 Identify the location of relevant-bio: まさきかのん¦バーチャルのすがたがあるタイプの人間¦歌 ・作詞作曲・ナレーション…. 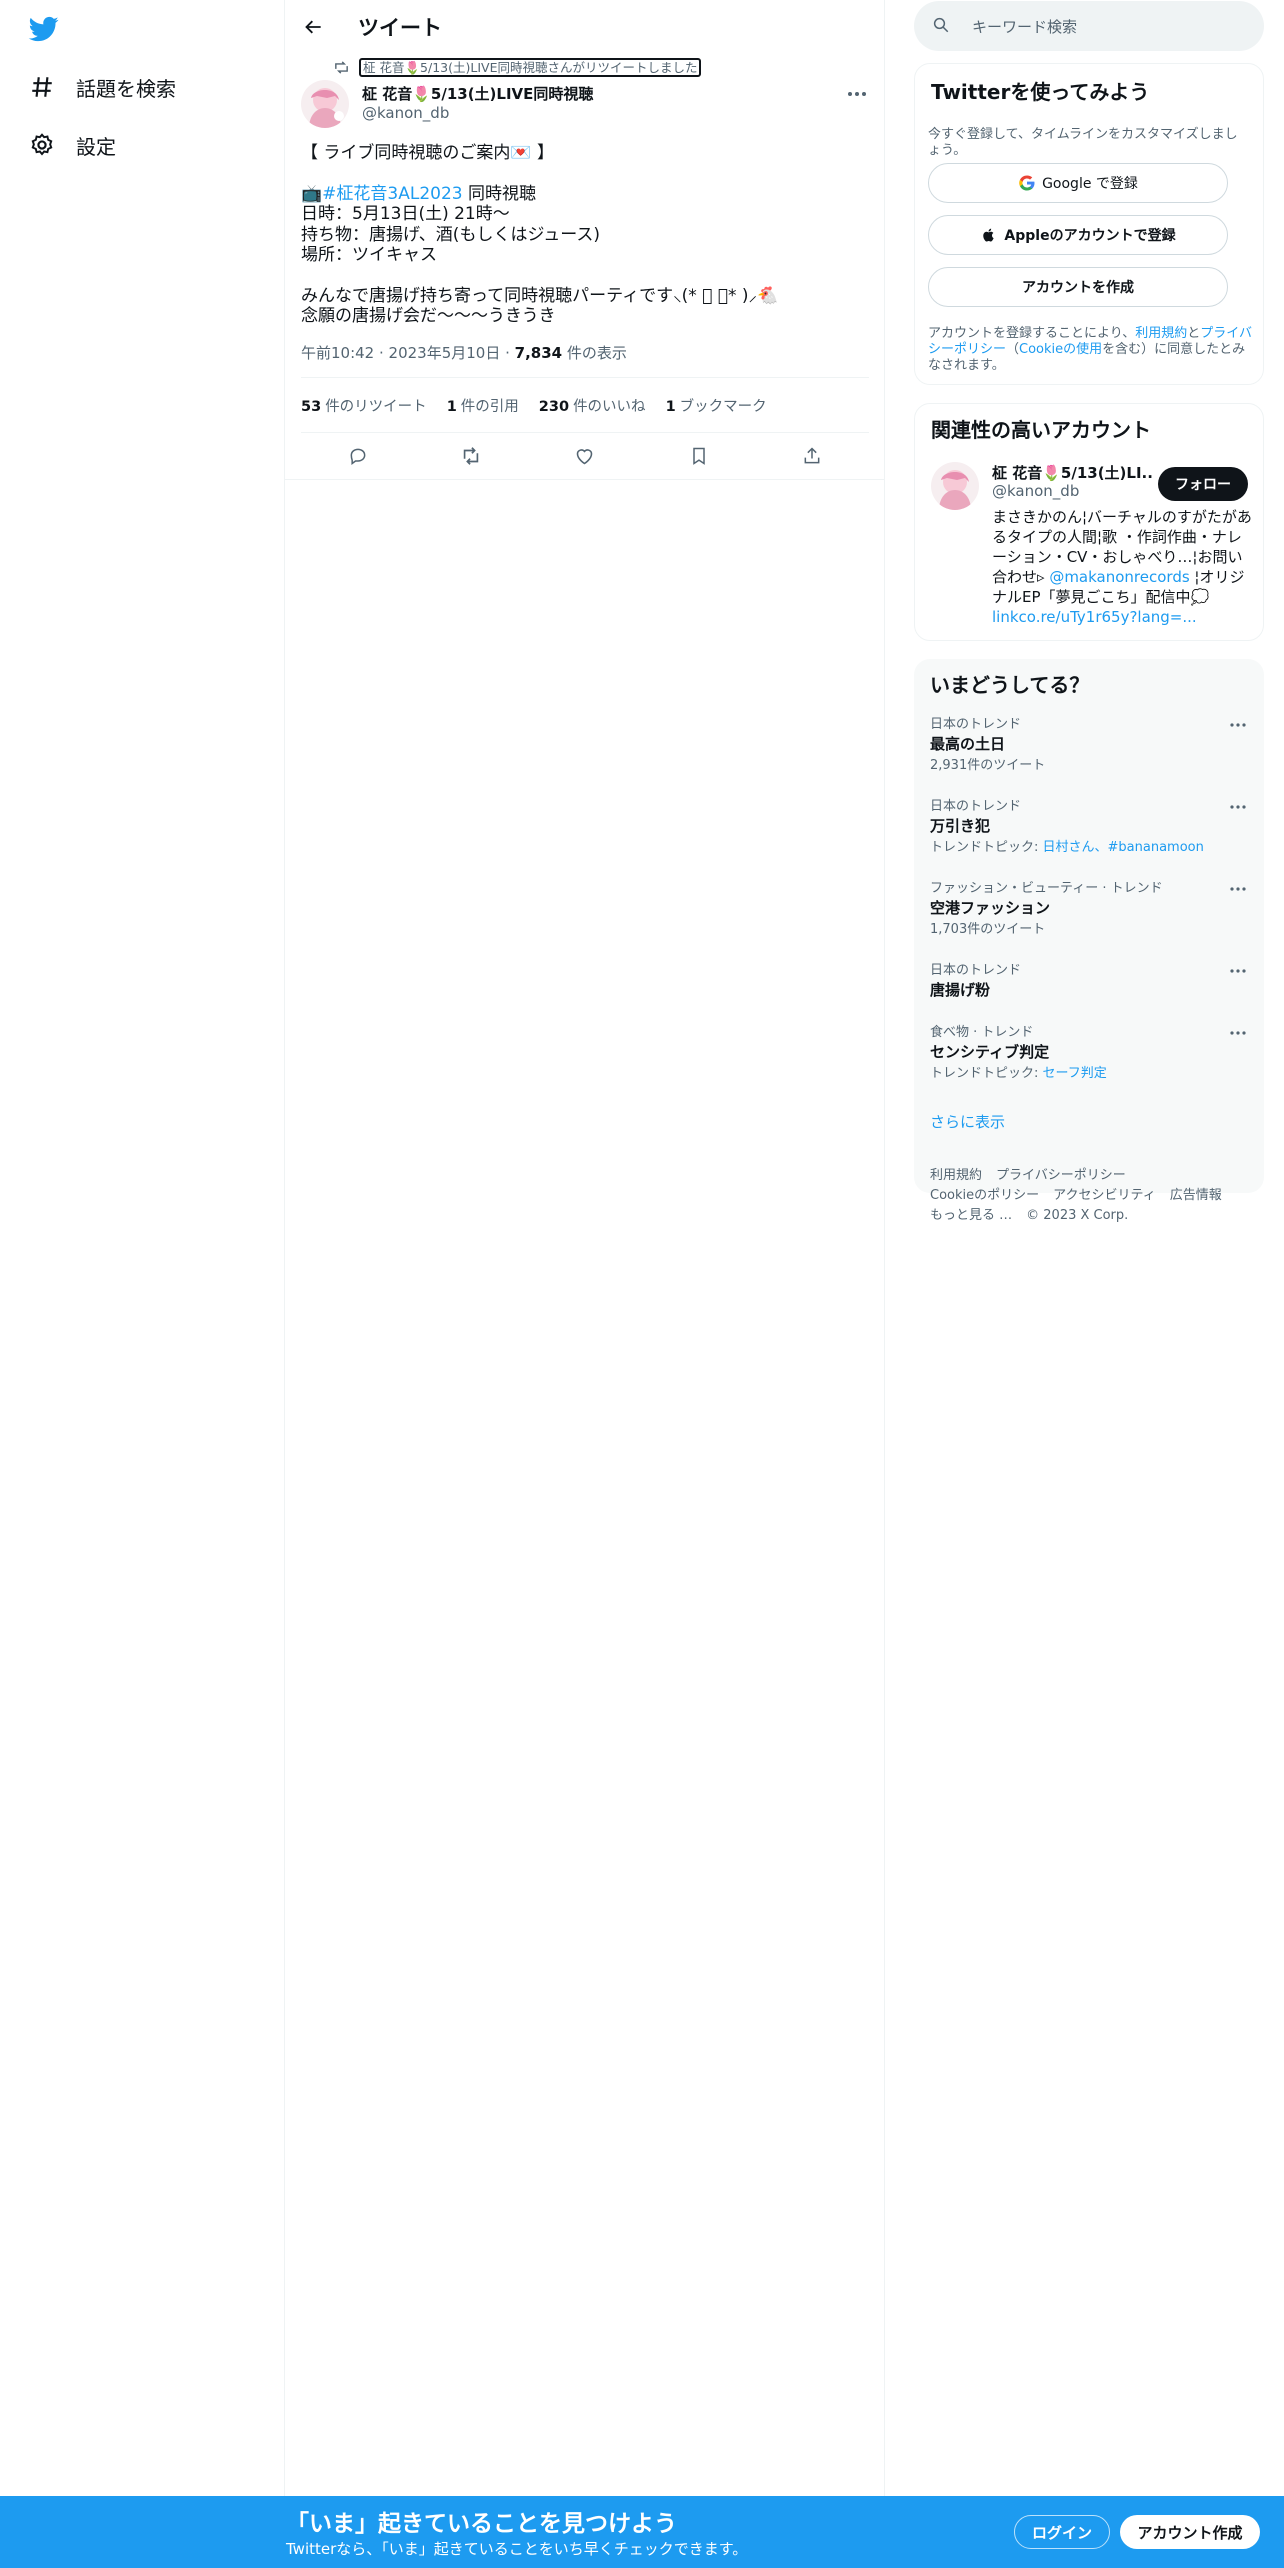
(1122, 567).